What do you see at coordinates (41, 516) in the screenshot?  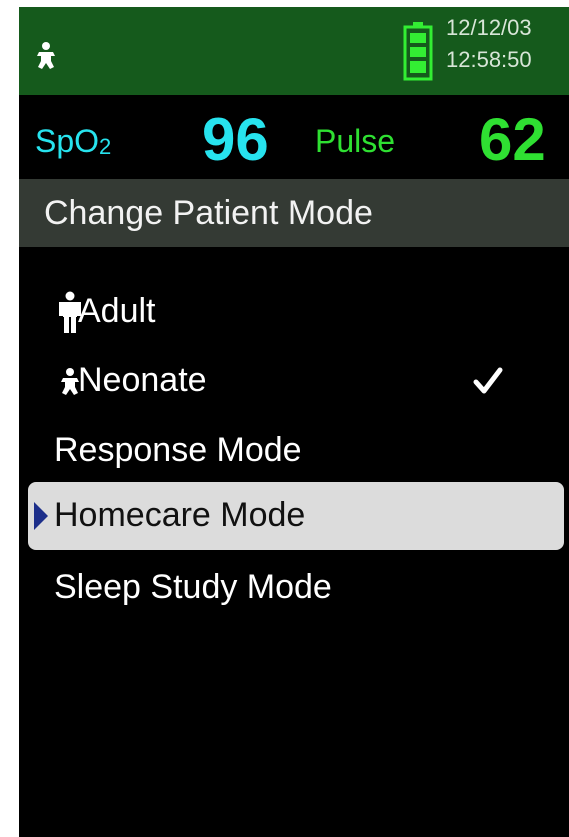 I see `triangle-right-icon` at bounding box center [41, 516].